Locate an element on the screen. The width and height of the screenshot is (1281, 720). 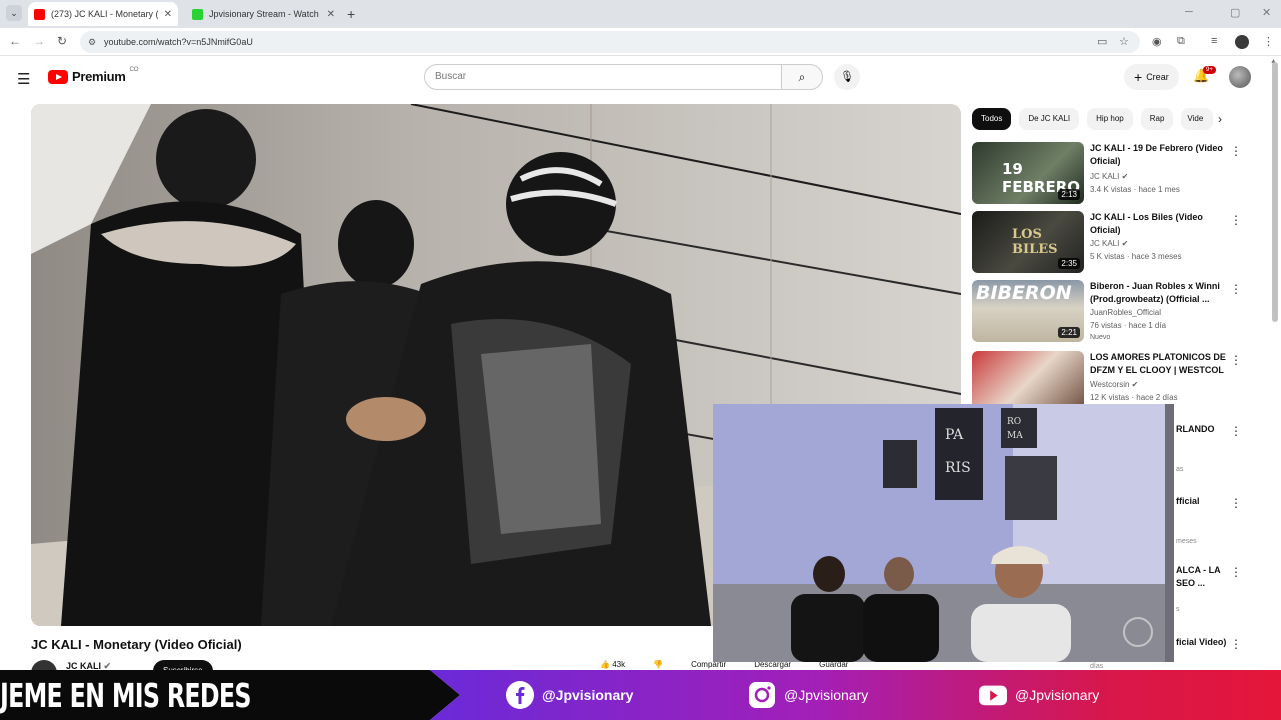
country-code: CO is located at coordinates (134, 69).